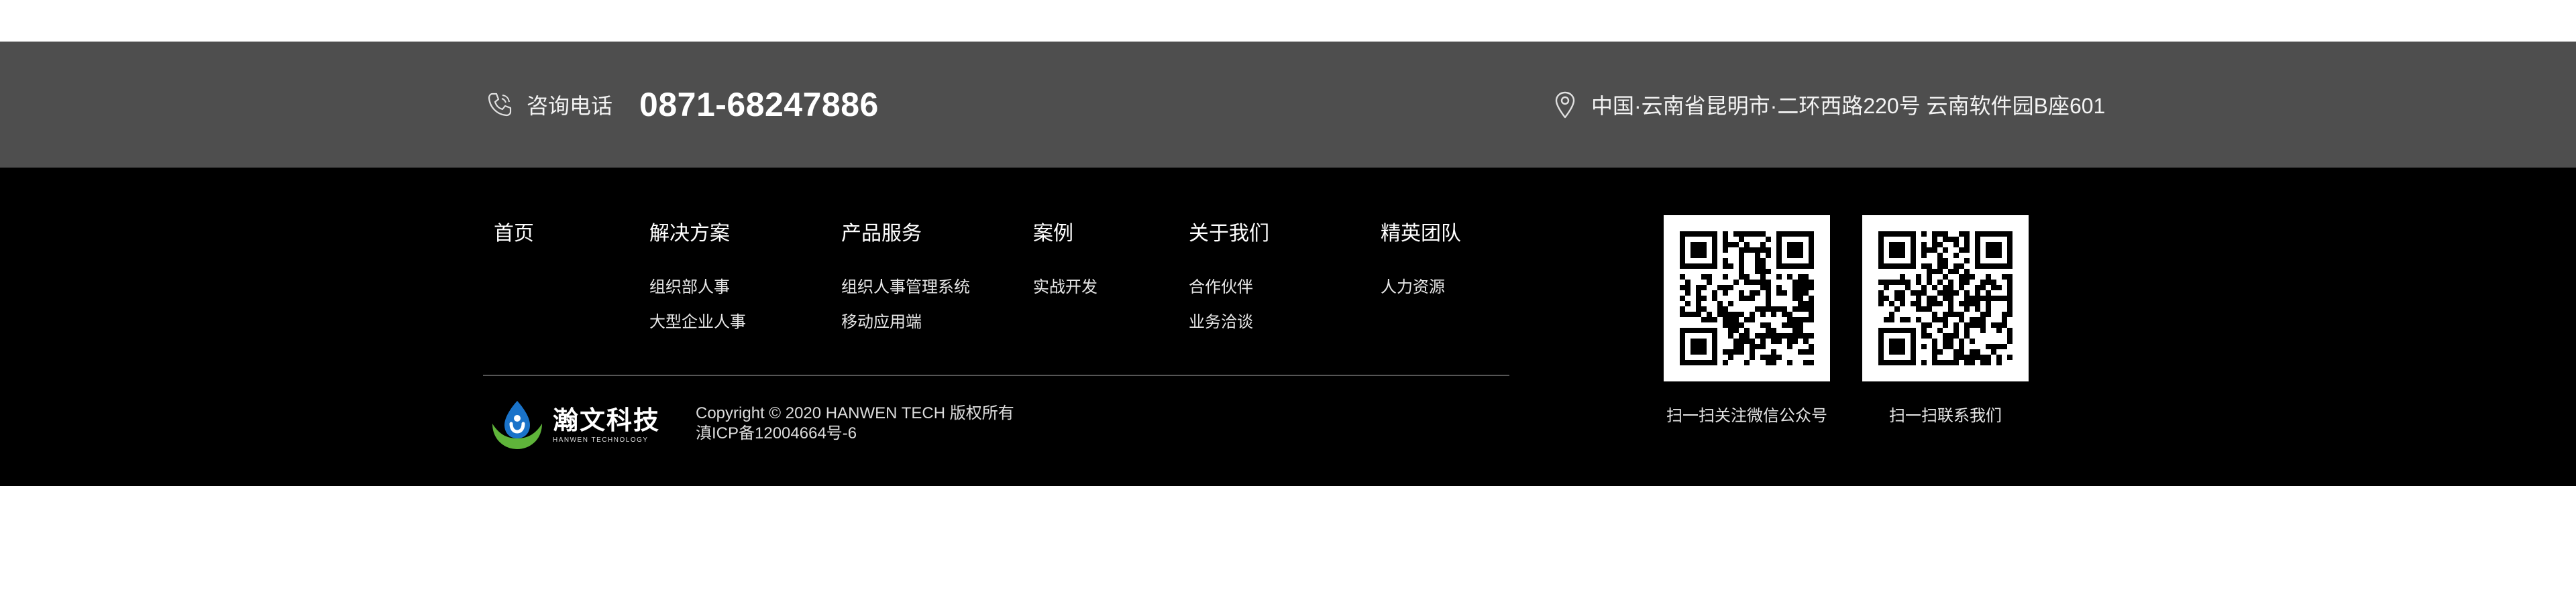 Image resolution: width=2576 pixels, height=606 pixels. What do you see at coordinates (1421, 287) in the screenshot?
I see `footer-sub-link: 人力资源` at bounding box center [1421, 287].